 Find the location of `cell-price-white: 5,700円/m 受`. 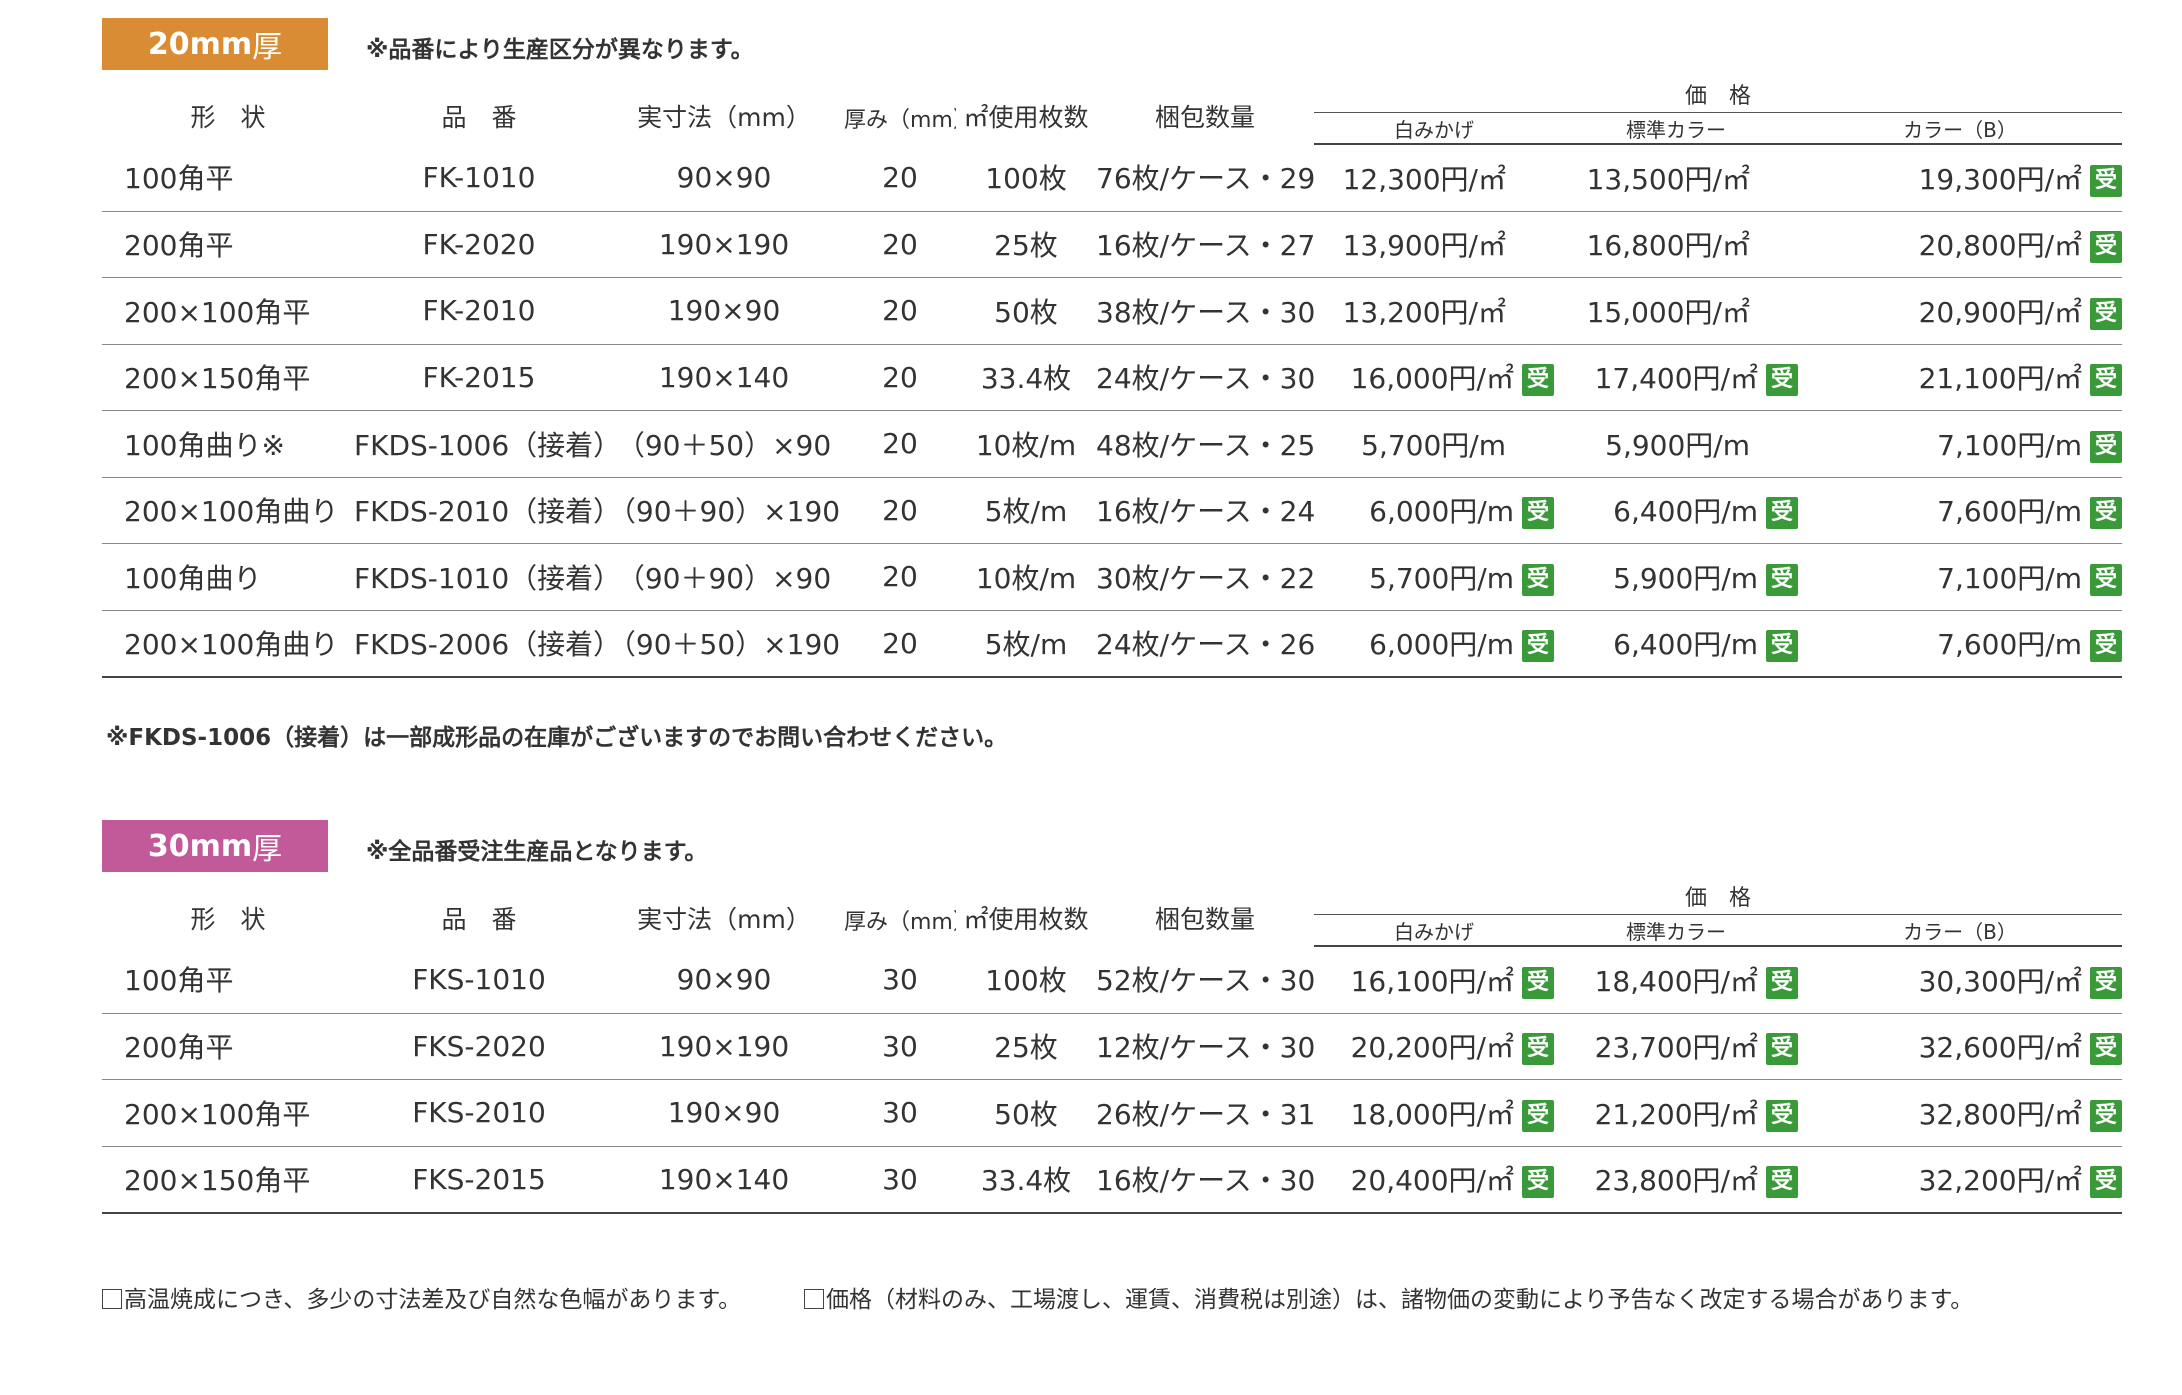

cell-price-white: 5,700円/m 受 is located at coordinates (1434, 577).